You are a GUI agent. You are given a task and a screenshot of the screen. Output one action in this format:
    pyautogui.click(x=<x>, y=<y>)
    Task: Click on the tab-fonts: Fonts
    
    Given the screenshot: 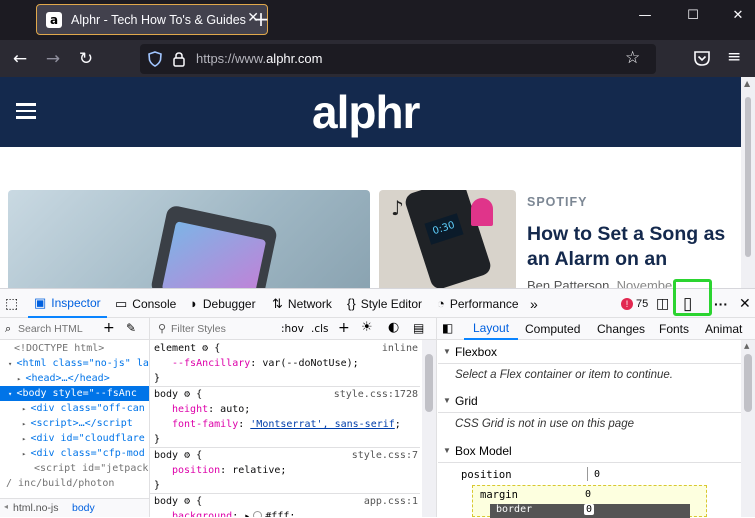 What is the action you would take?
    pyautogui.click(x=674, y=329)
    